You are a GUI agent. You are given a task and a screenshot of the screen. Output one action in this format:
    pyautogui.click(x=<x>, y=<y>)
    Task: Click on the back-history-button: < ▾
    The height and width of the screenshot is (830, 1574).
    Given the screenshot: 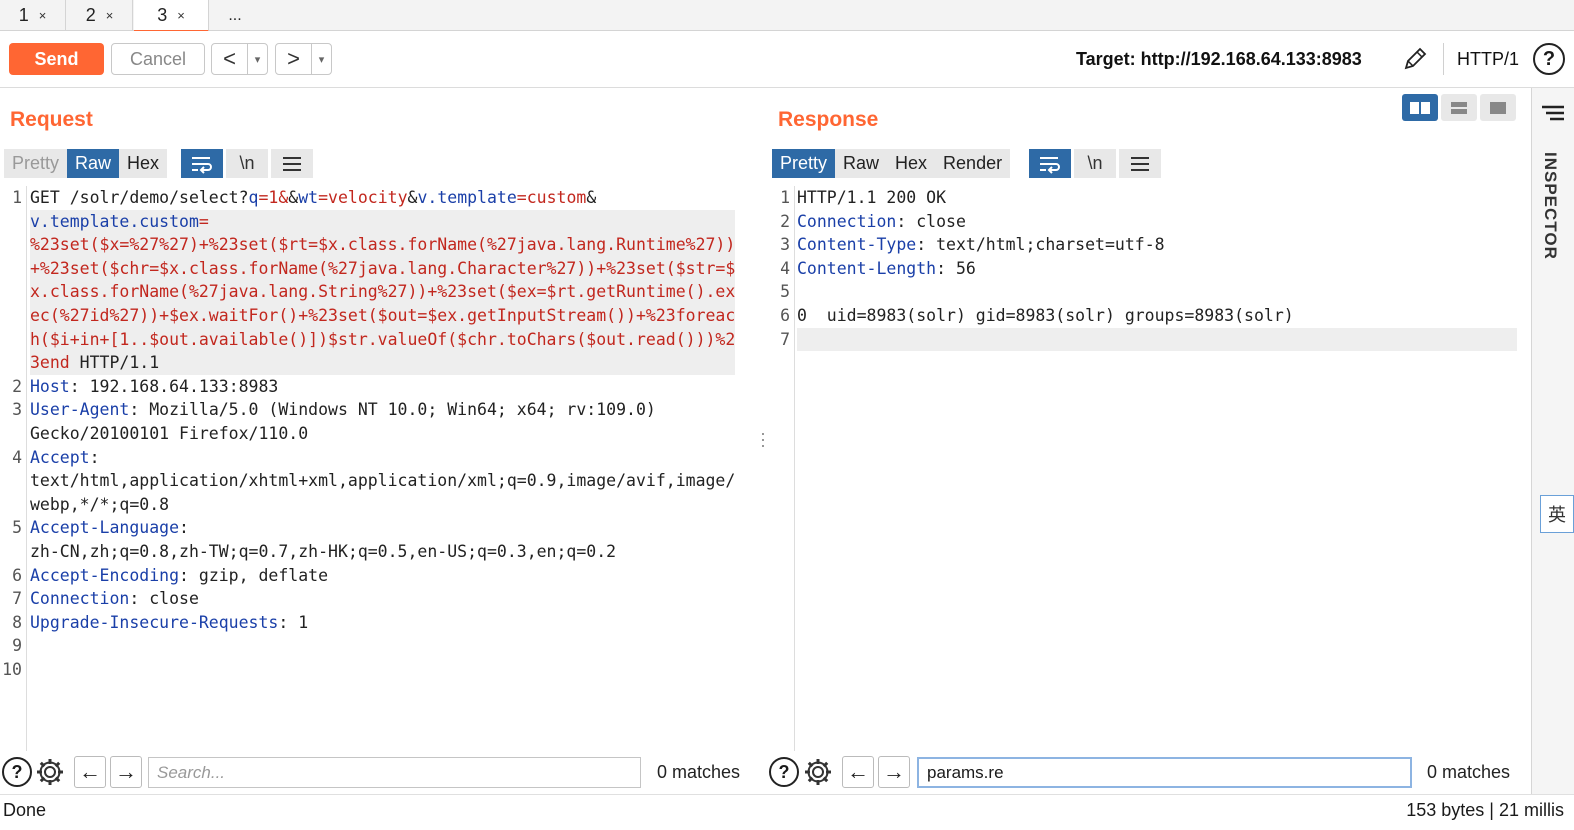 What is the action you would take?
    pyautogui.click(x=239, y=59)
    